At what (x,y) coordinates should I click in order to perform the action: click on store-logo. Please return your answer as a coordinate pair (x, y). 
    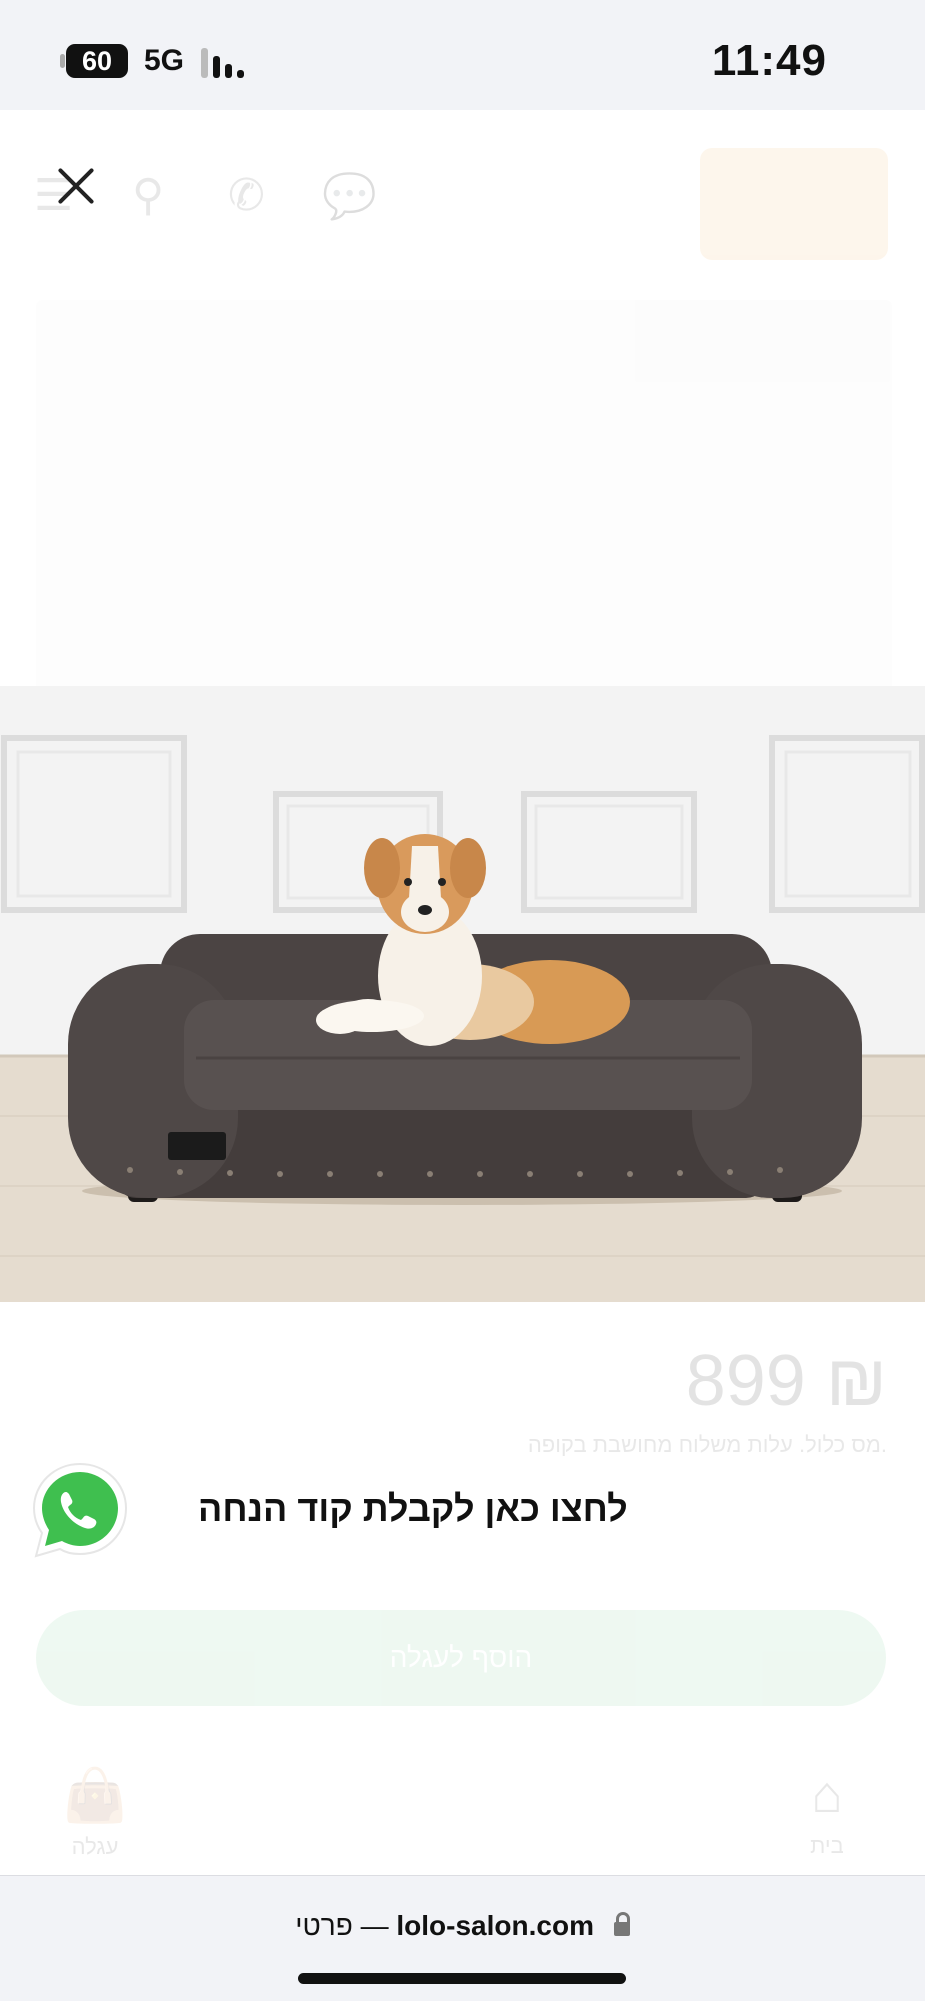
    Looking at the image, I should click on (794, 204).